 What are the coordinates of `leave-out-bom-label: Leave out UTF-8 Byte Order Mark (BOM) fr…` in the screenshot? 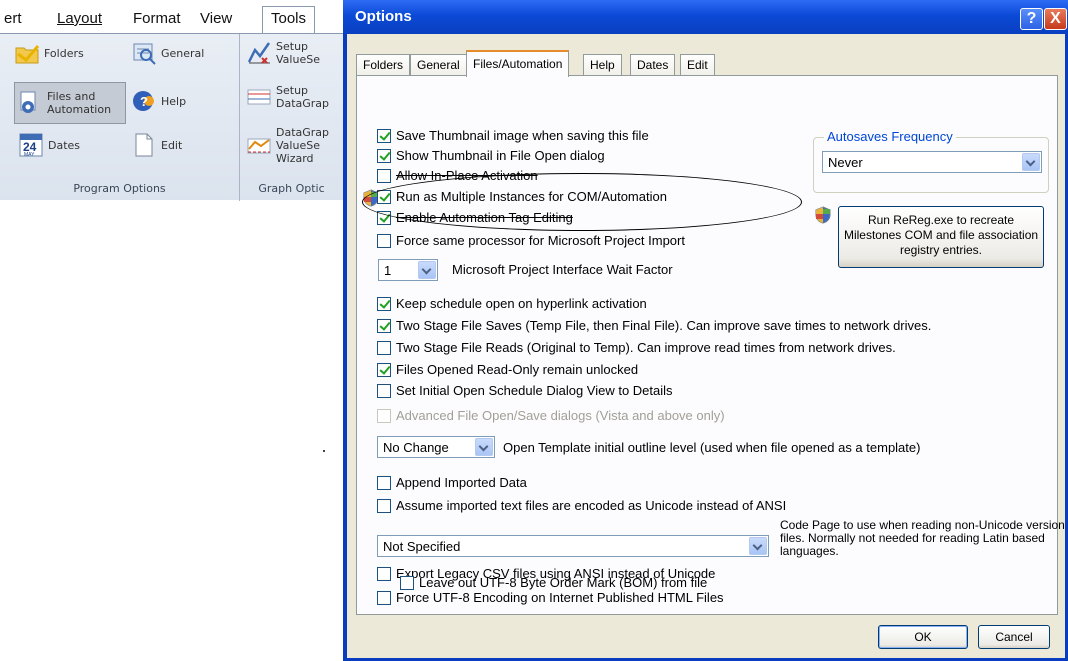 It's located at (563, 582).